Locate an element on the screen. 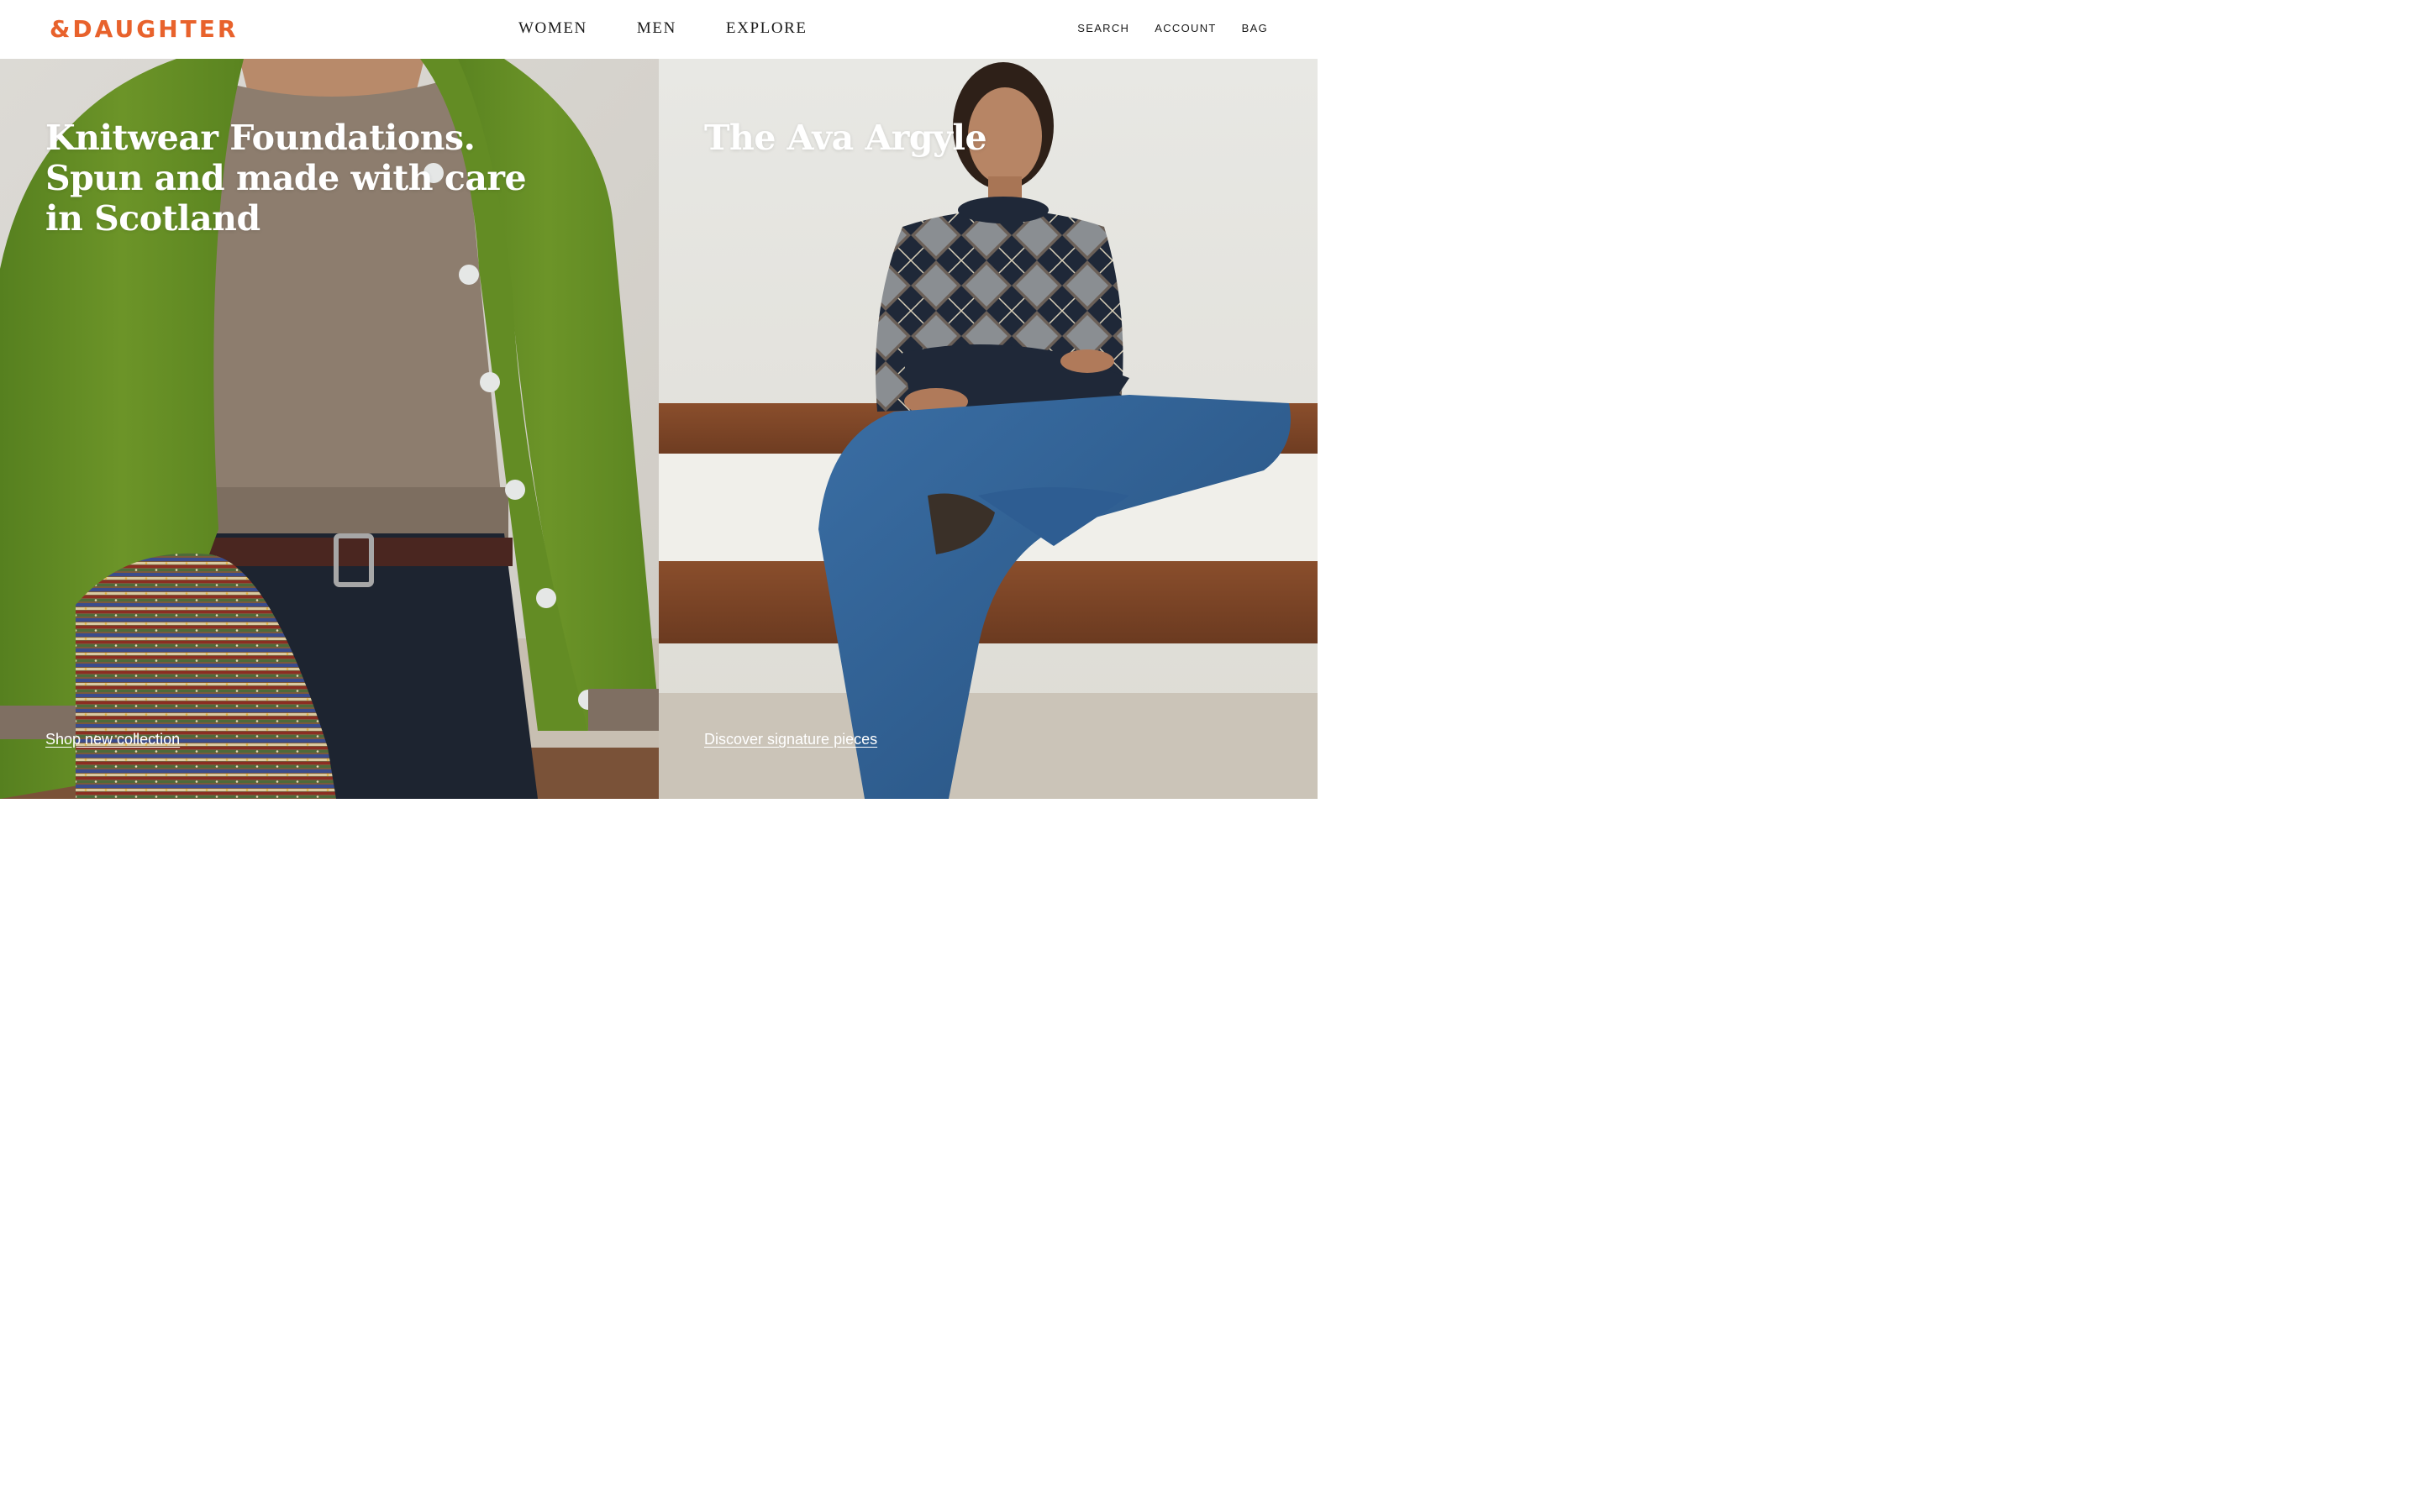  argyle-photo is located at coordinates (989, 429).